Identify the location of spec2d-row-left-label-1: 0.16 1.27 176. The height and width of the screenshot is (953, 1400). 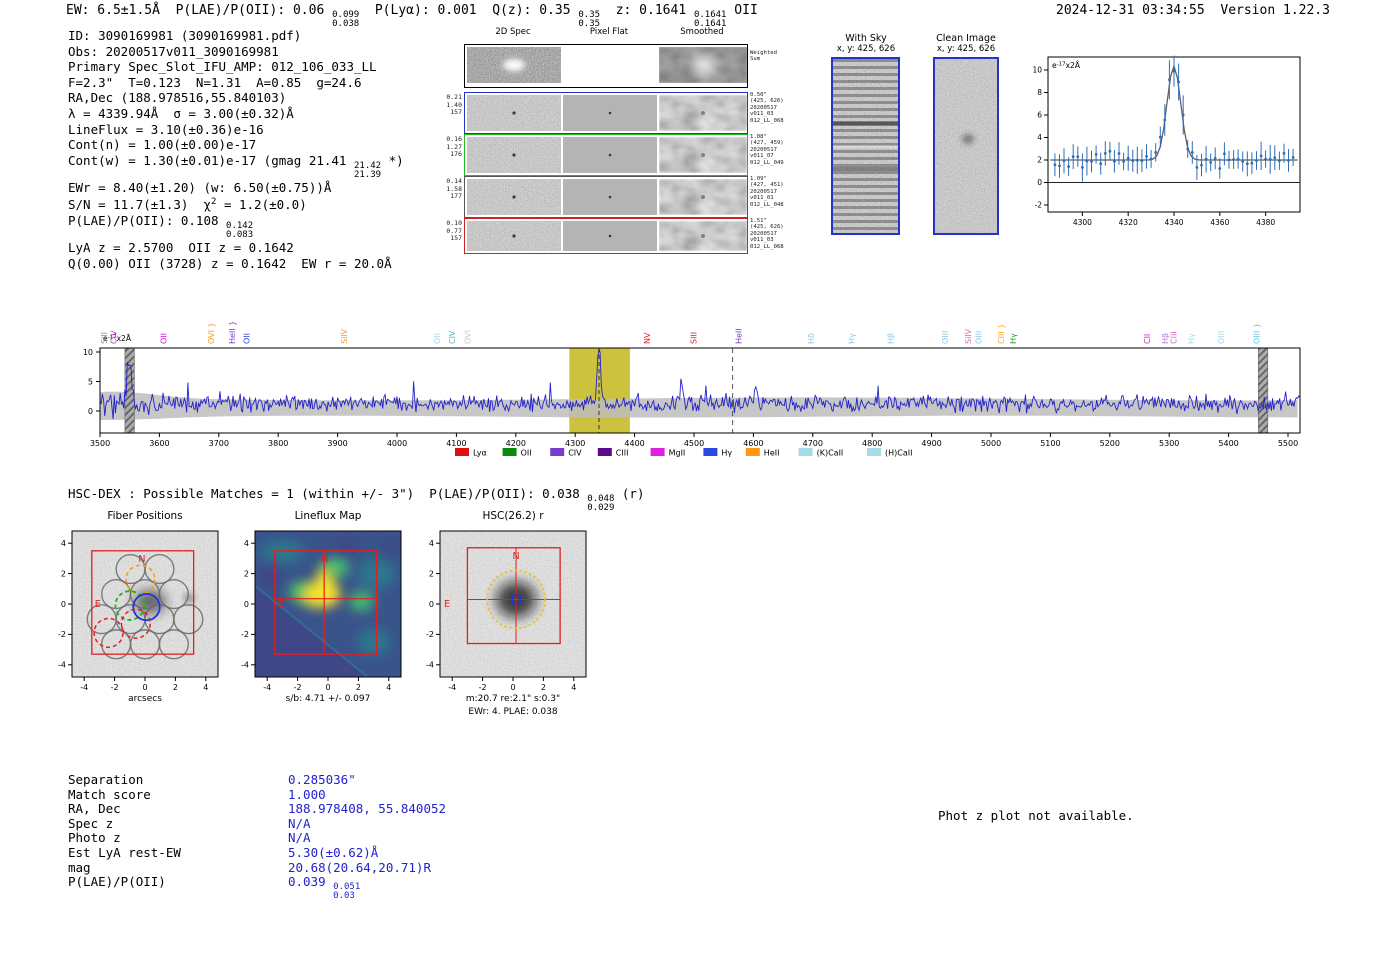
(454, 147).